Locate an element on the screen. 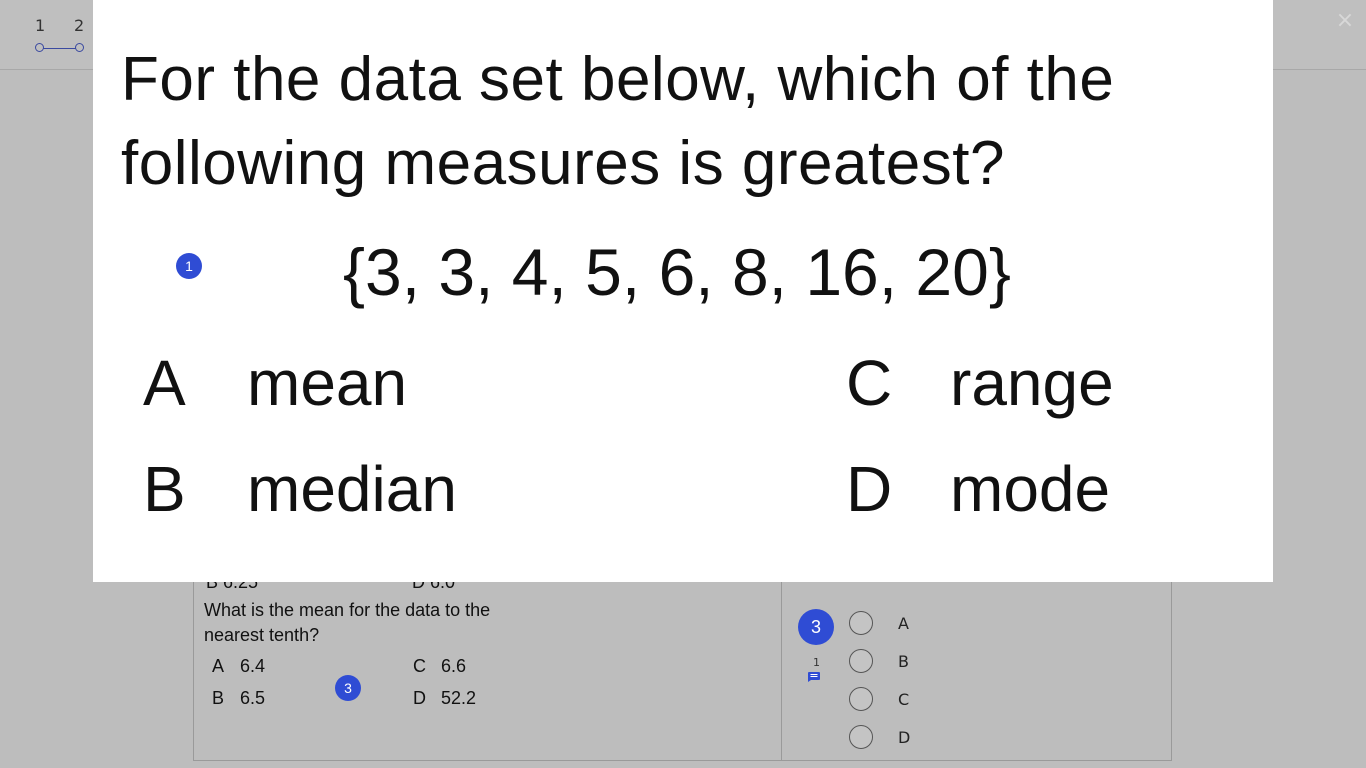  close-button: × is located at coordinates (1345, 21).